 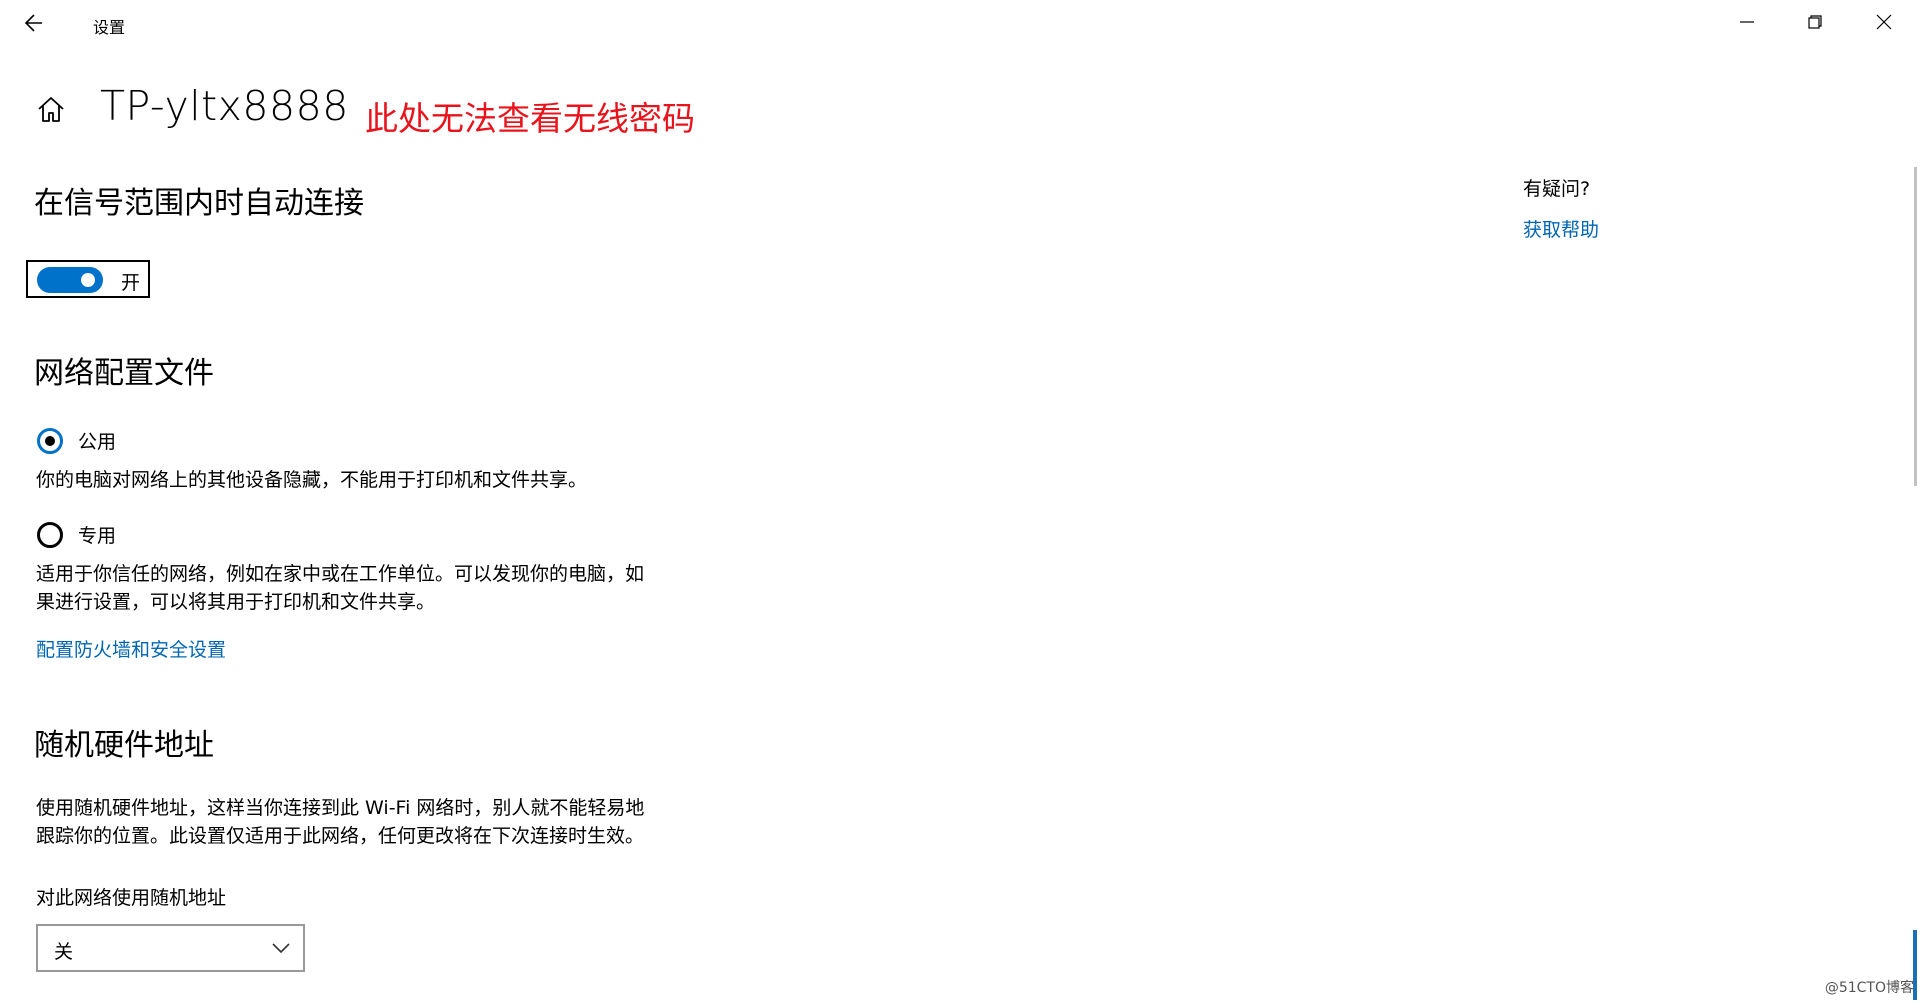 What do you see at coordinates (224, 106) in the screenshot?
I see `page-title: TP-yltx8888` at bounding box center [224, 106].